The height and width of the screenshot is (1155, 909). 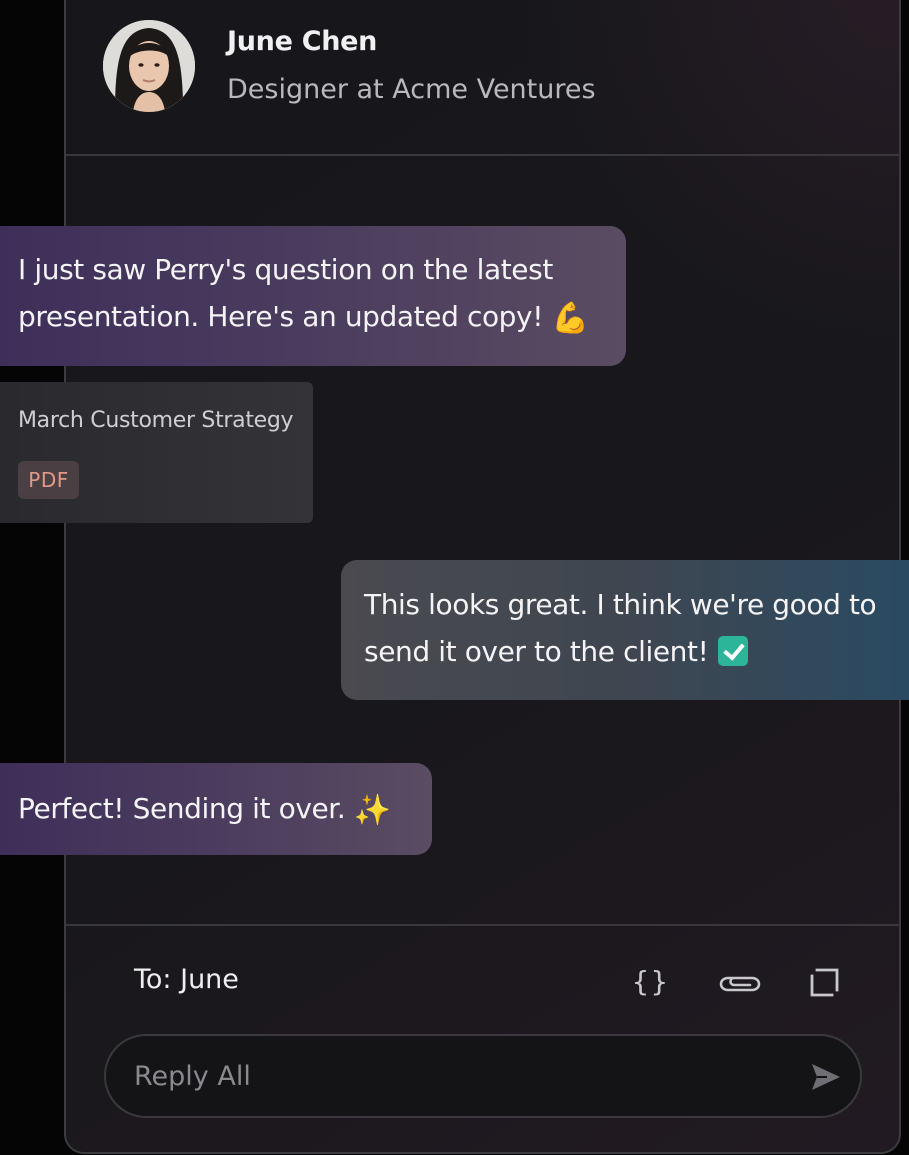 I want to click on reply-box, so click(x=483, y=1076).